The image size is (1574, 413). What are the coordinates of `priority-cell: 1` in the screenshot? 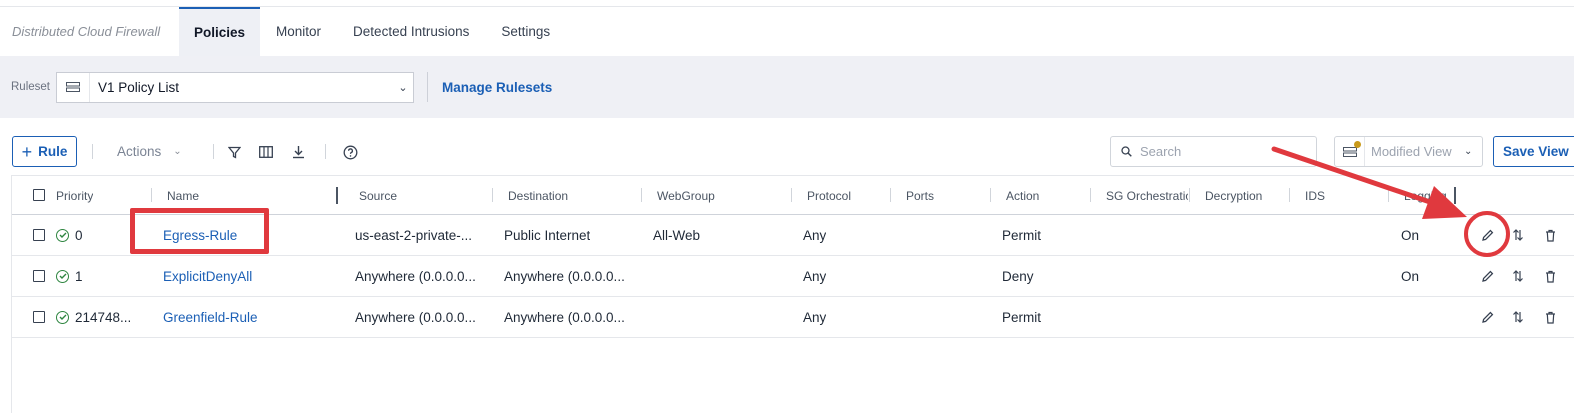 It's located at (69, 276).